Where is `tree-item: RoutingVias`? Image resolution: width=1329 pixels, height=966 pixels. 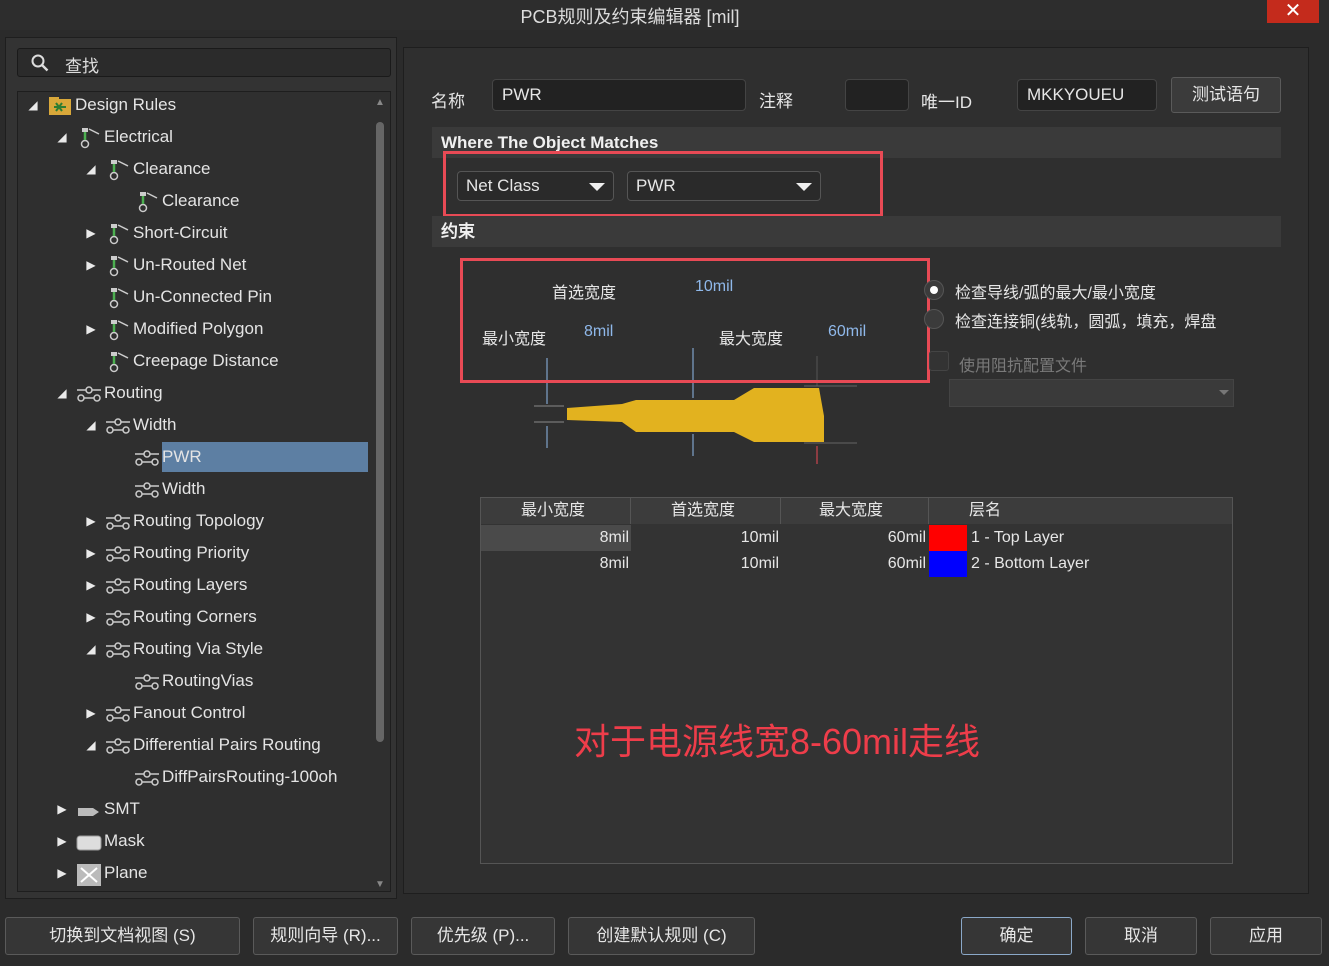
tree-item: RoutingVias is located at coordinates (193, 681).